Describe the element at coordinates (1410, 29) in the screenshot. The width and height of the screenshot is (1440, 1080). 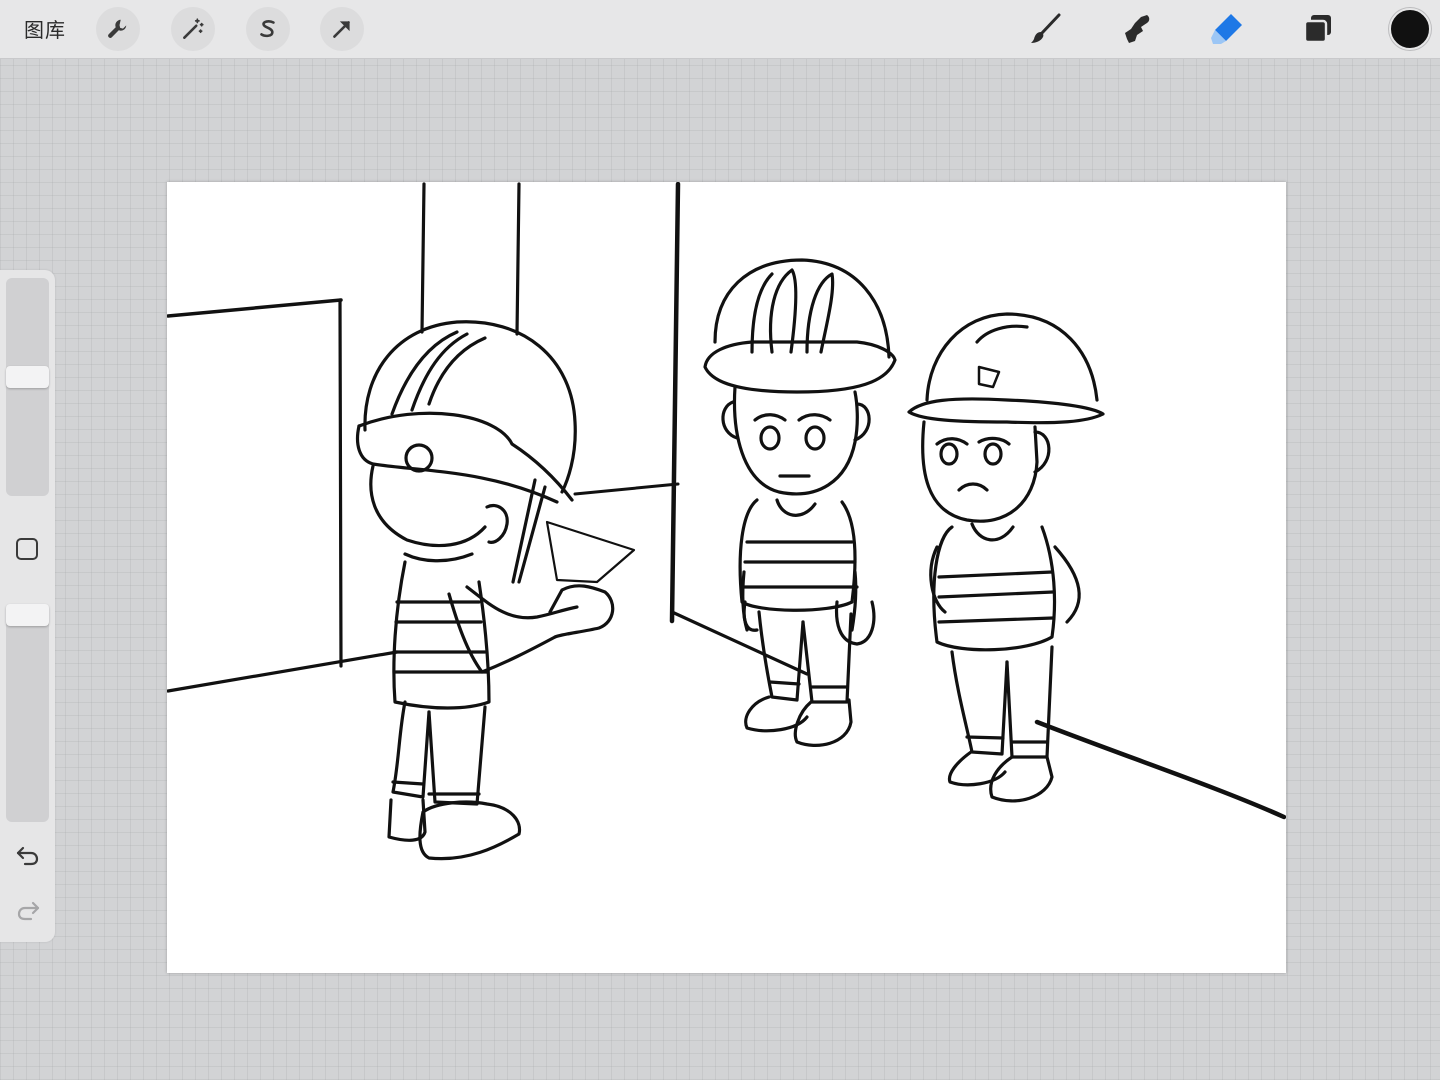
I see `color-picker-button` at that location.